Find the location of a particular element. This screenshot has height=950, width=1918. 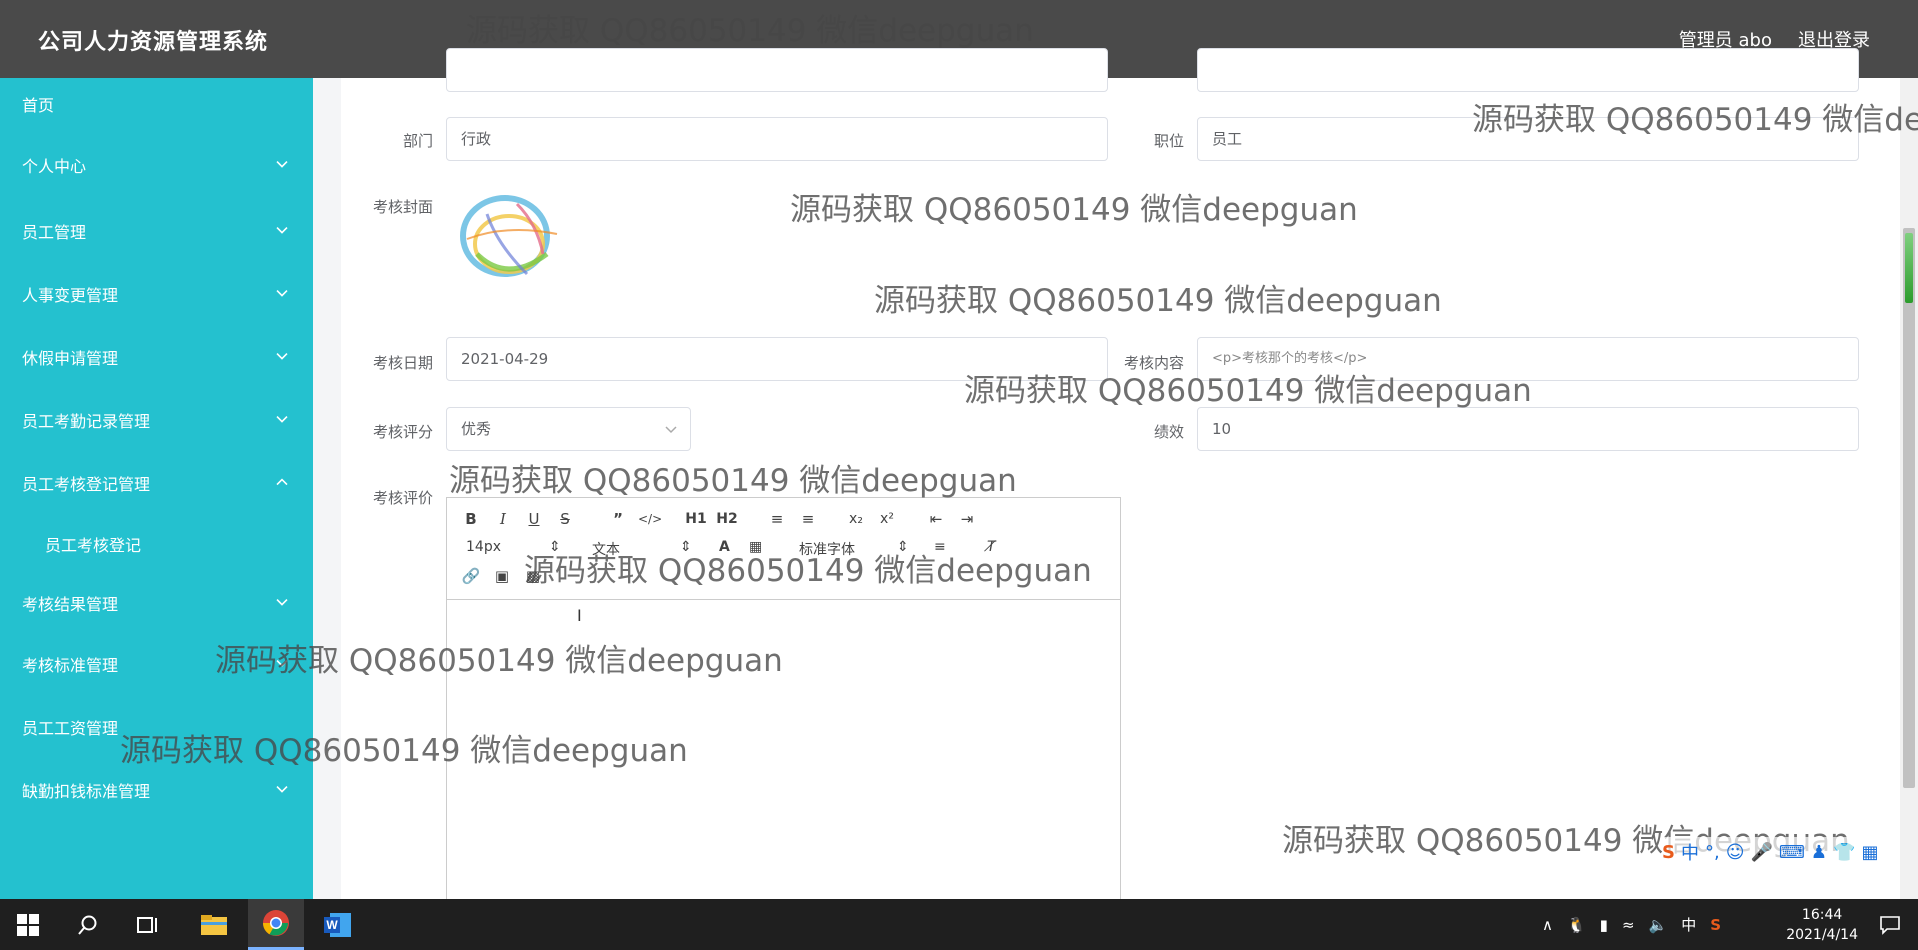

sidebar-item-leave-mgmt: 休假申请管理 is located at coordinates (156, 357).